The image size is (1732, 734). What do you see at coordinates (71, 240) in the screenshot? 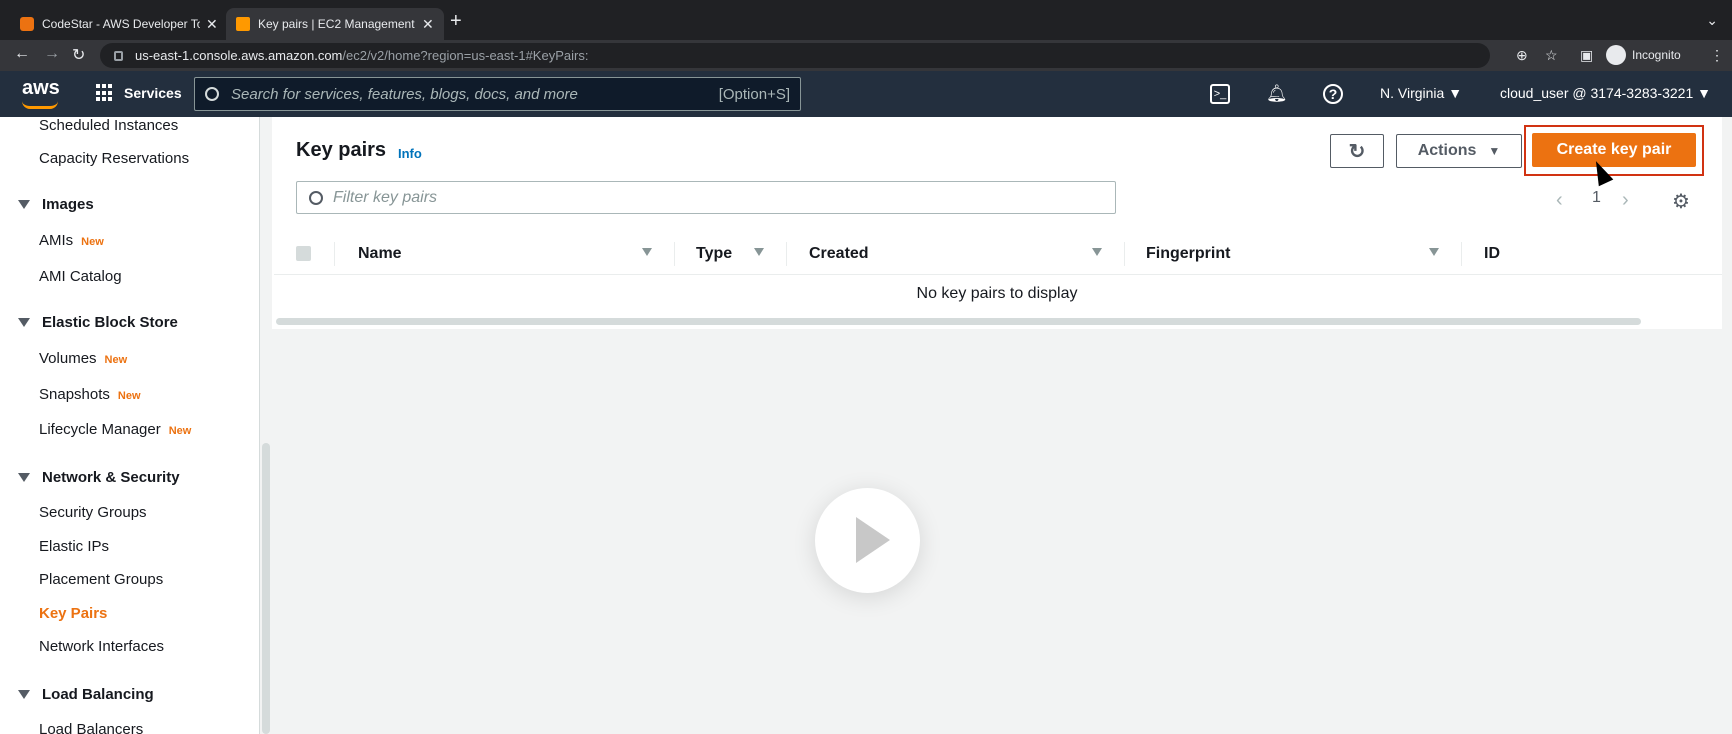
I see `sidebar-item-amis: AMIs New` at bounding box center [71, 240].